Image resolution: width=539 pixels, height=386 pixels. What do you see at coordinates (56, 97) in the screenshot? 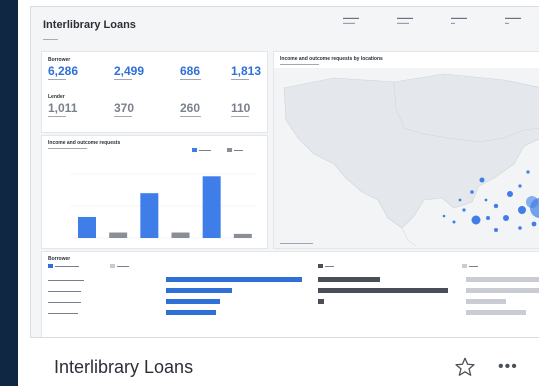
I see `lender-label: Lender` at bounding box center [56, 97].